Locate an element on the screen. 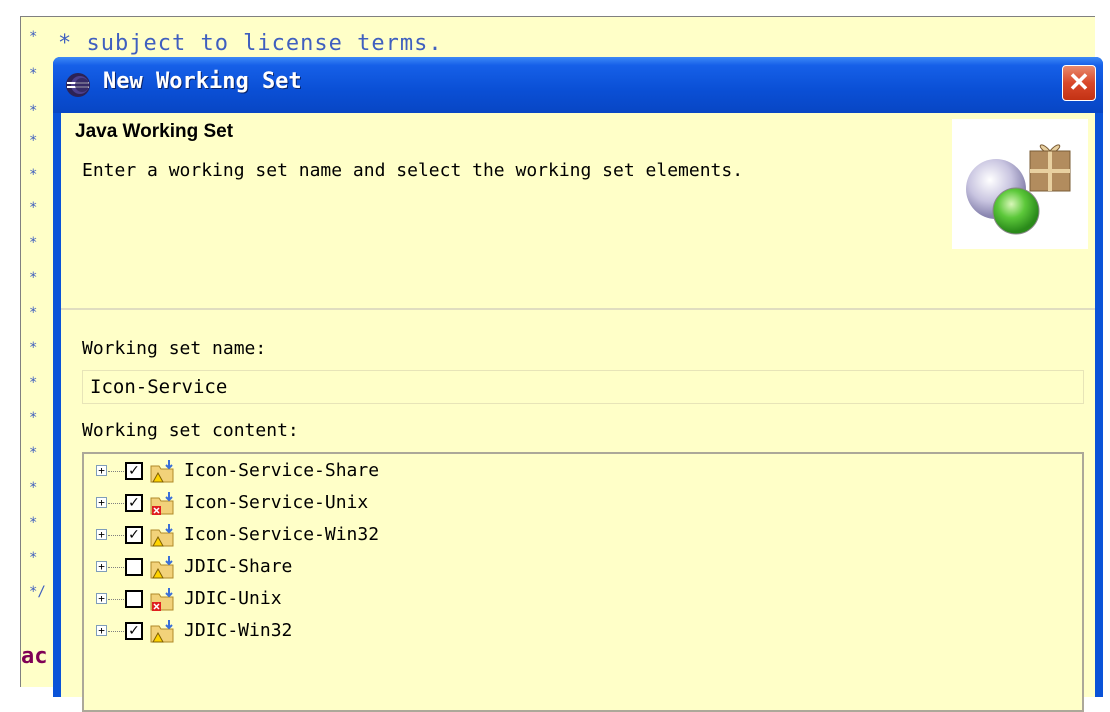  dialog-title: New Working Set is located at coordinates (202, 81).